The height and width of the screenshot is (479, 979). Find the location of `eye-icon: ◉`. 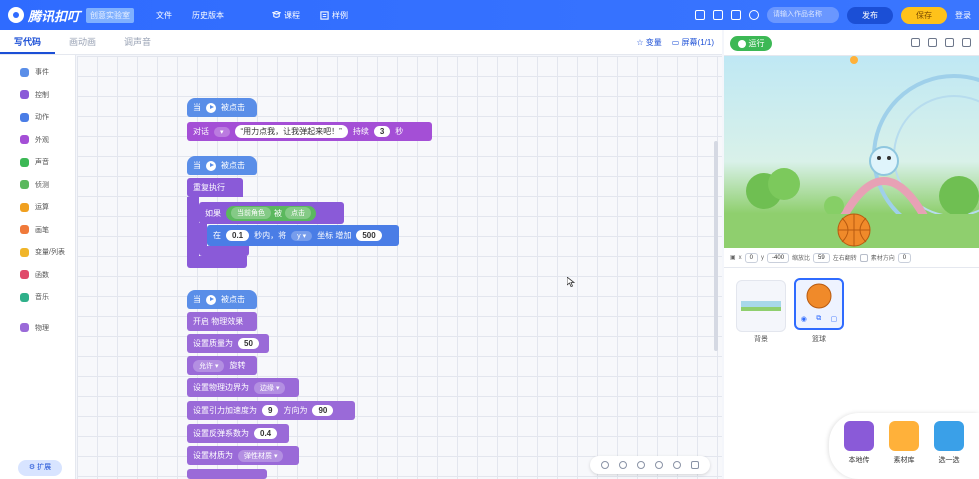

eye-icon: ◉ is located at coordinates (804, 319).